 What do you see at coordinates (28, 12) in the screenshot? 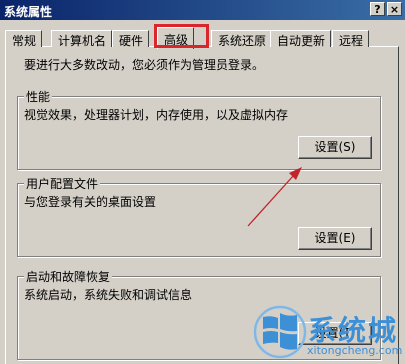
I see `window-title: 系统属性` at bounding box center [28, 12].